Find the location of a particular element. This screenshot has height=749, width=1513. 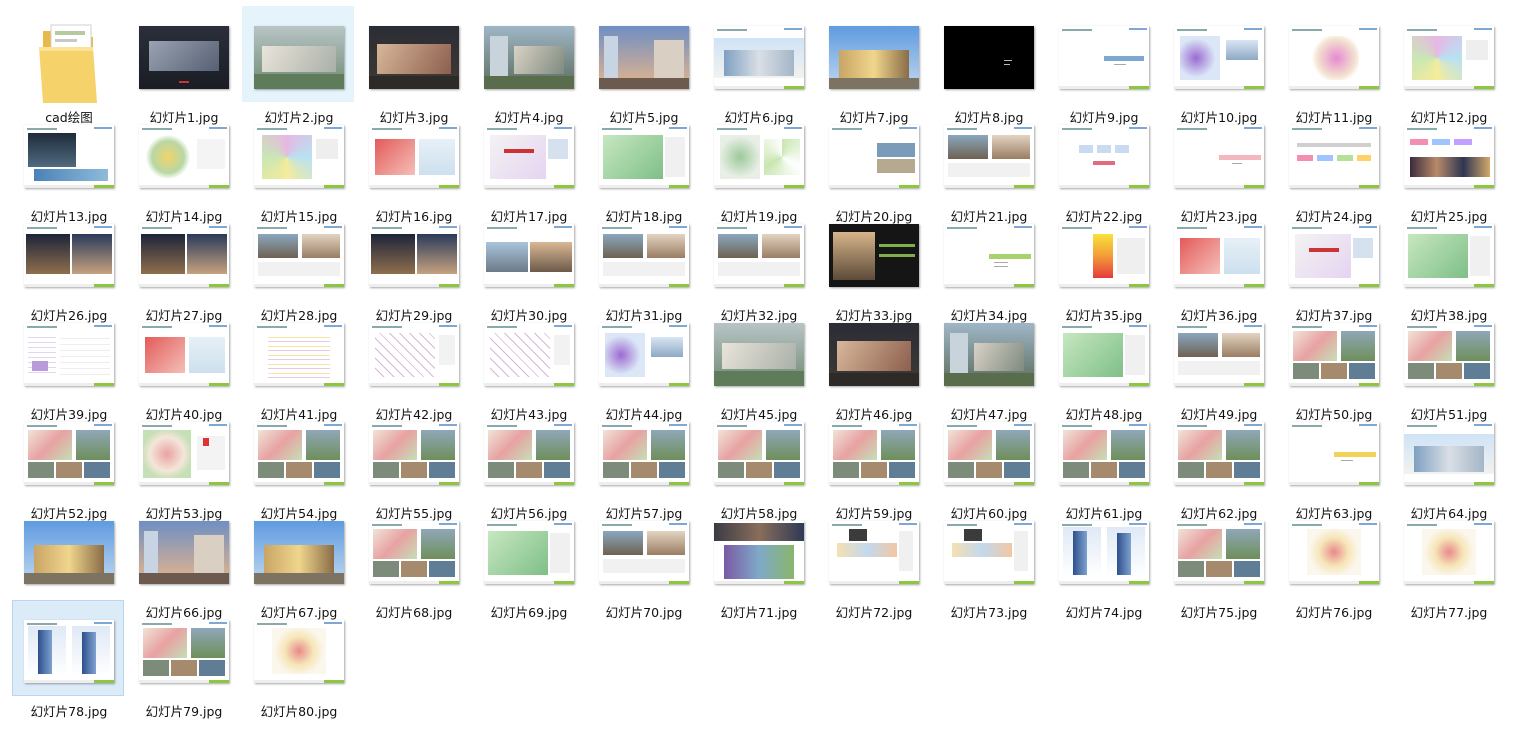

file-item: 幻灯片76.jpg is located at coordinates (1333, 560).